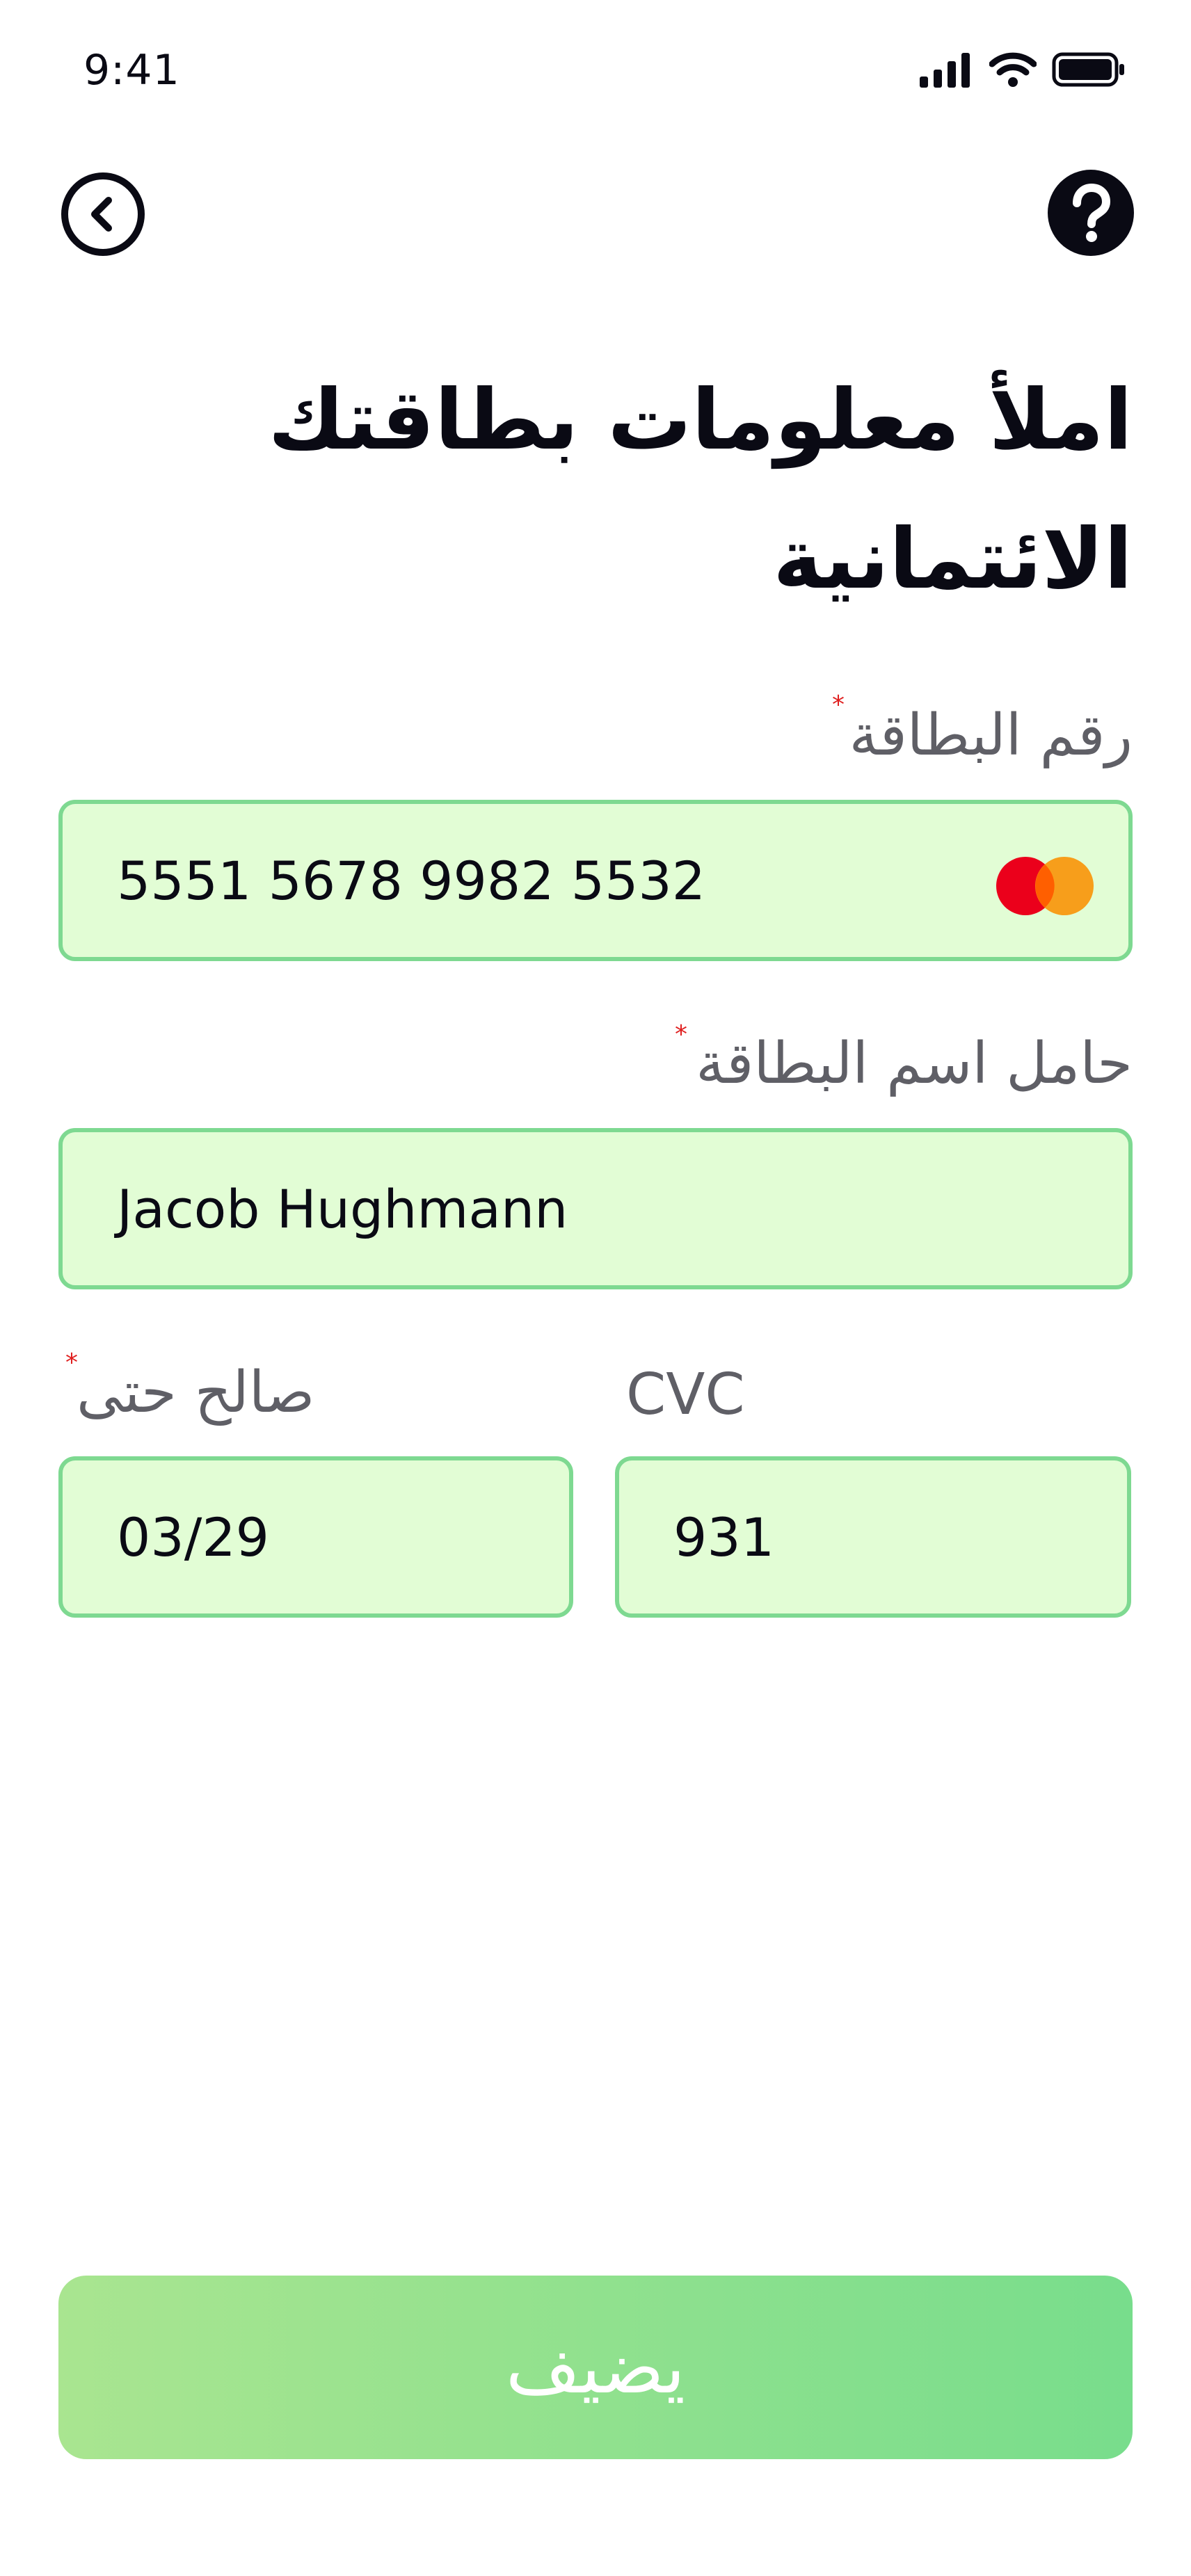 Image resolution: width=1191 pixels, height=2576 pixels. Describe the element at coordinates (193, 1537) in the screenshot. I see `valid-until-value: 03/29` at that location.